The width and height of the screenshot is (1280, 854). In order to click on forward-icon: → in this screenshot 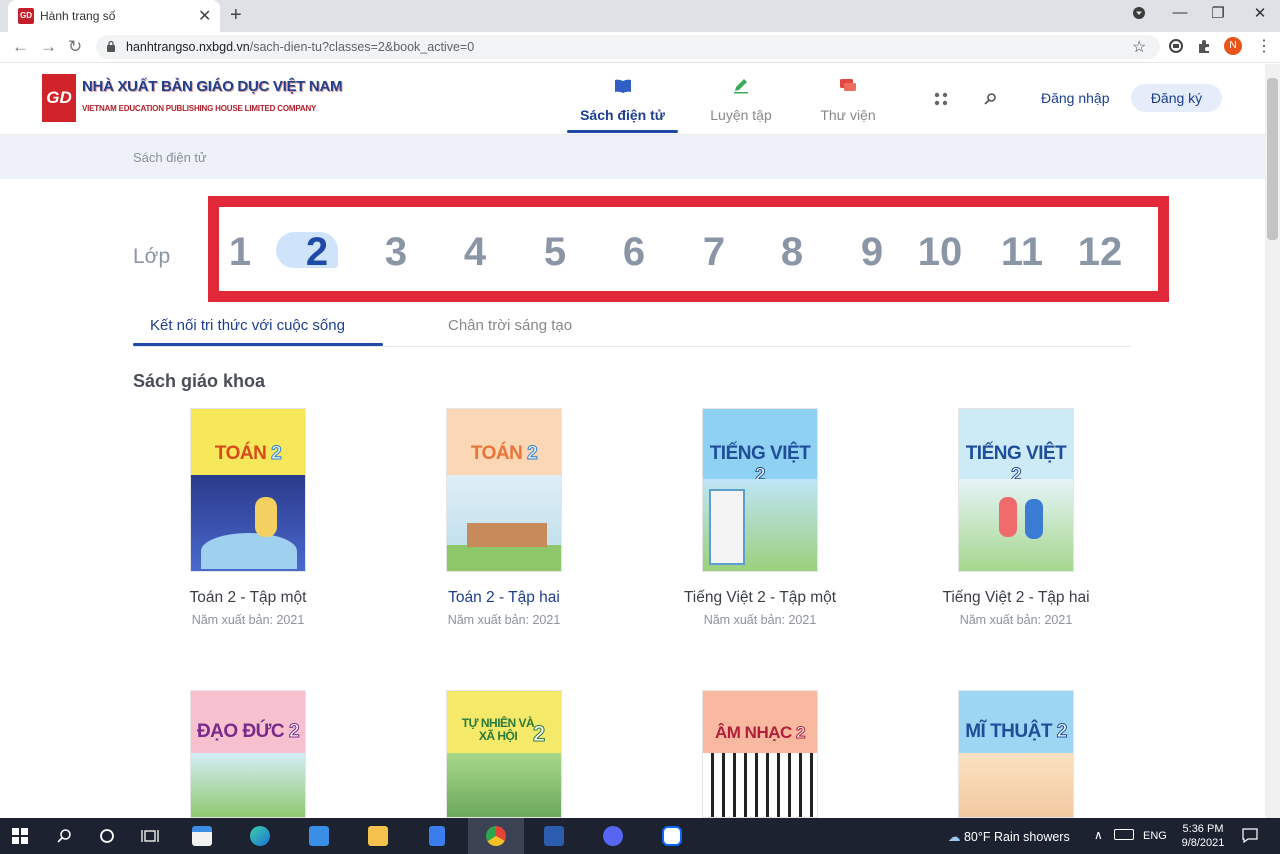, I will do `click(48, 47)`.